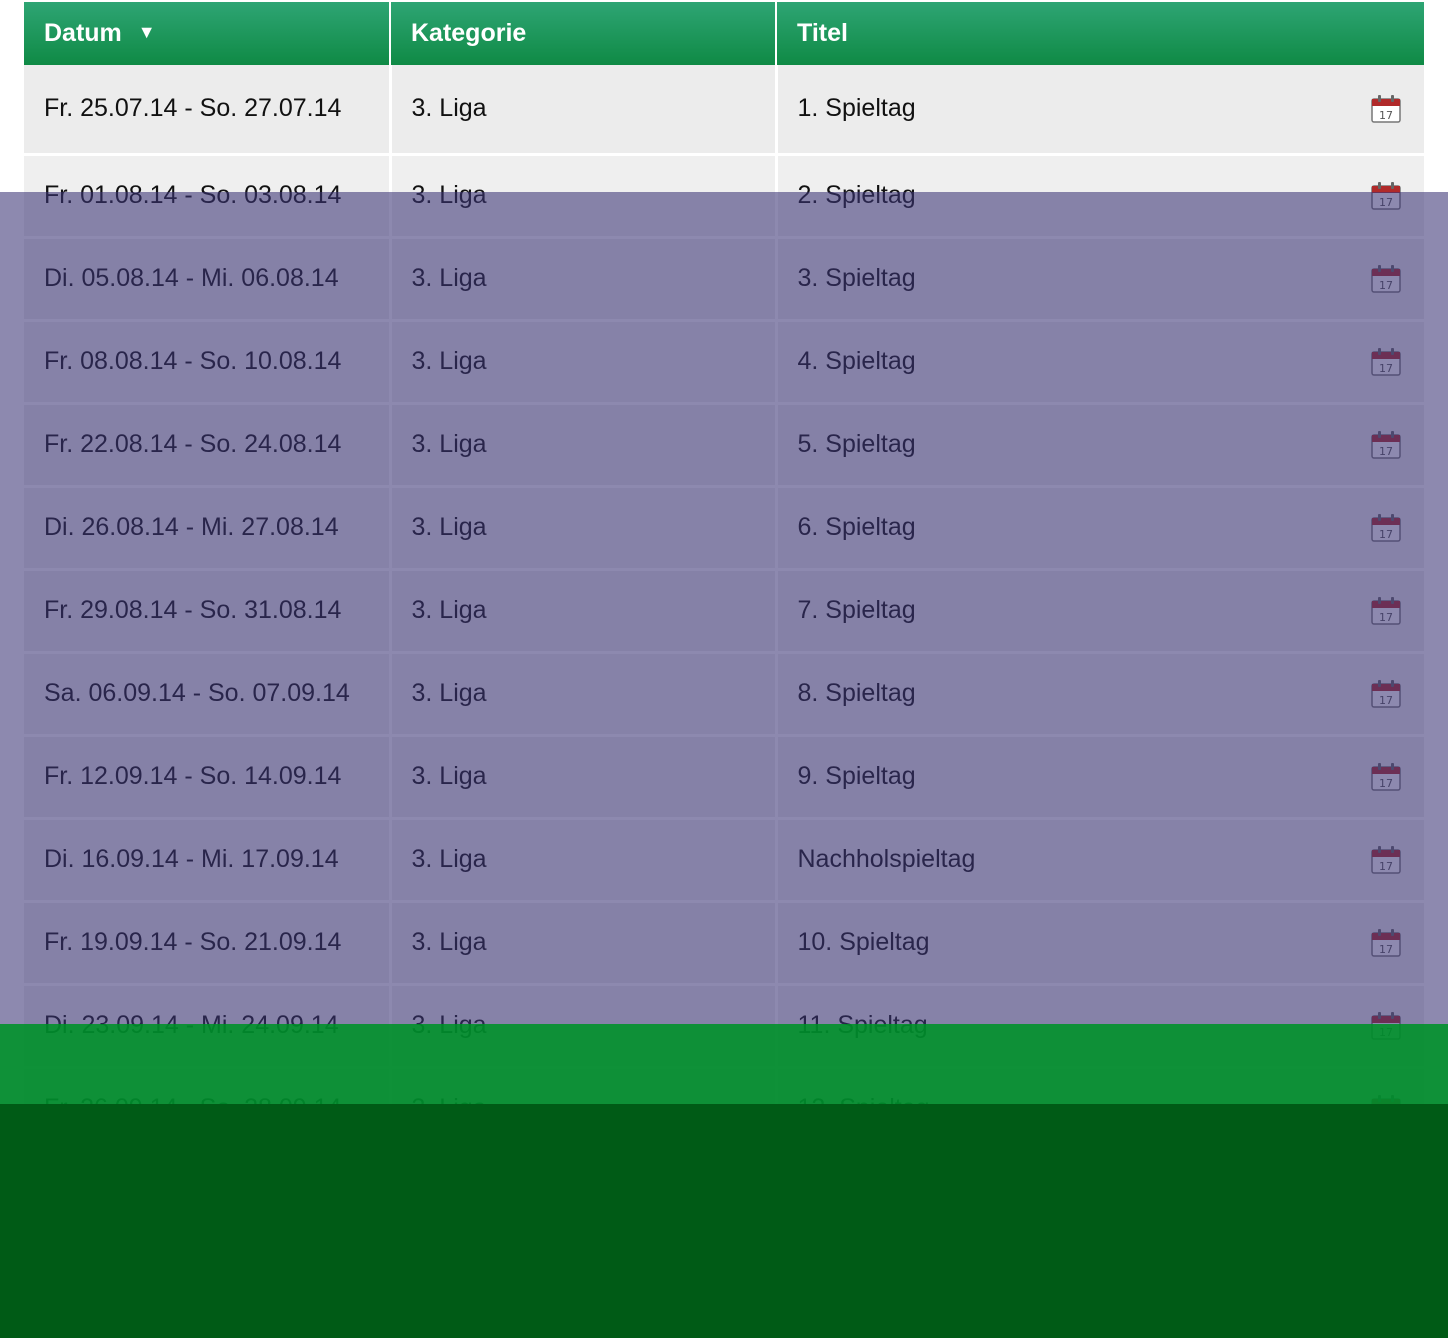 The image size is (1448, 1338). I want to click on title-label: 4. Spieltag, so click(857, 361).